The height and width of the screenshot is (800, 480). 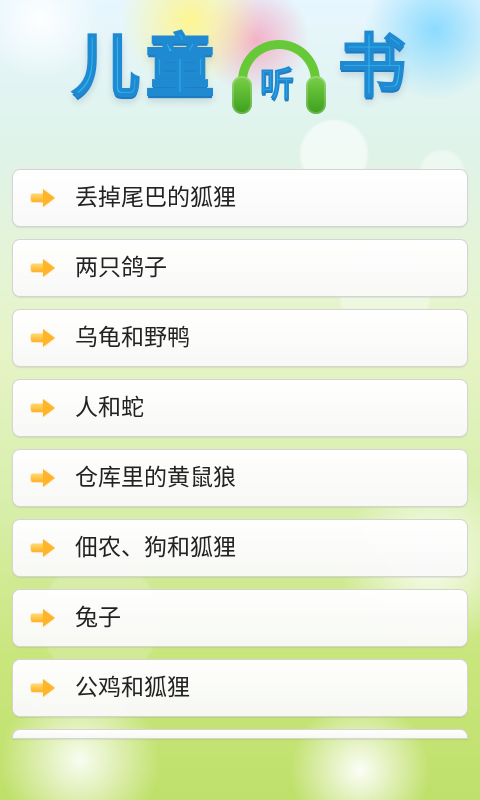 What do you see at coordinates (98, 617) in the screenshot?
I see `story-item-label: 兔子` at bounding box center [98, 617].